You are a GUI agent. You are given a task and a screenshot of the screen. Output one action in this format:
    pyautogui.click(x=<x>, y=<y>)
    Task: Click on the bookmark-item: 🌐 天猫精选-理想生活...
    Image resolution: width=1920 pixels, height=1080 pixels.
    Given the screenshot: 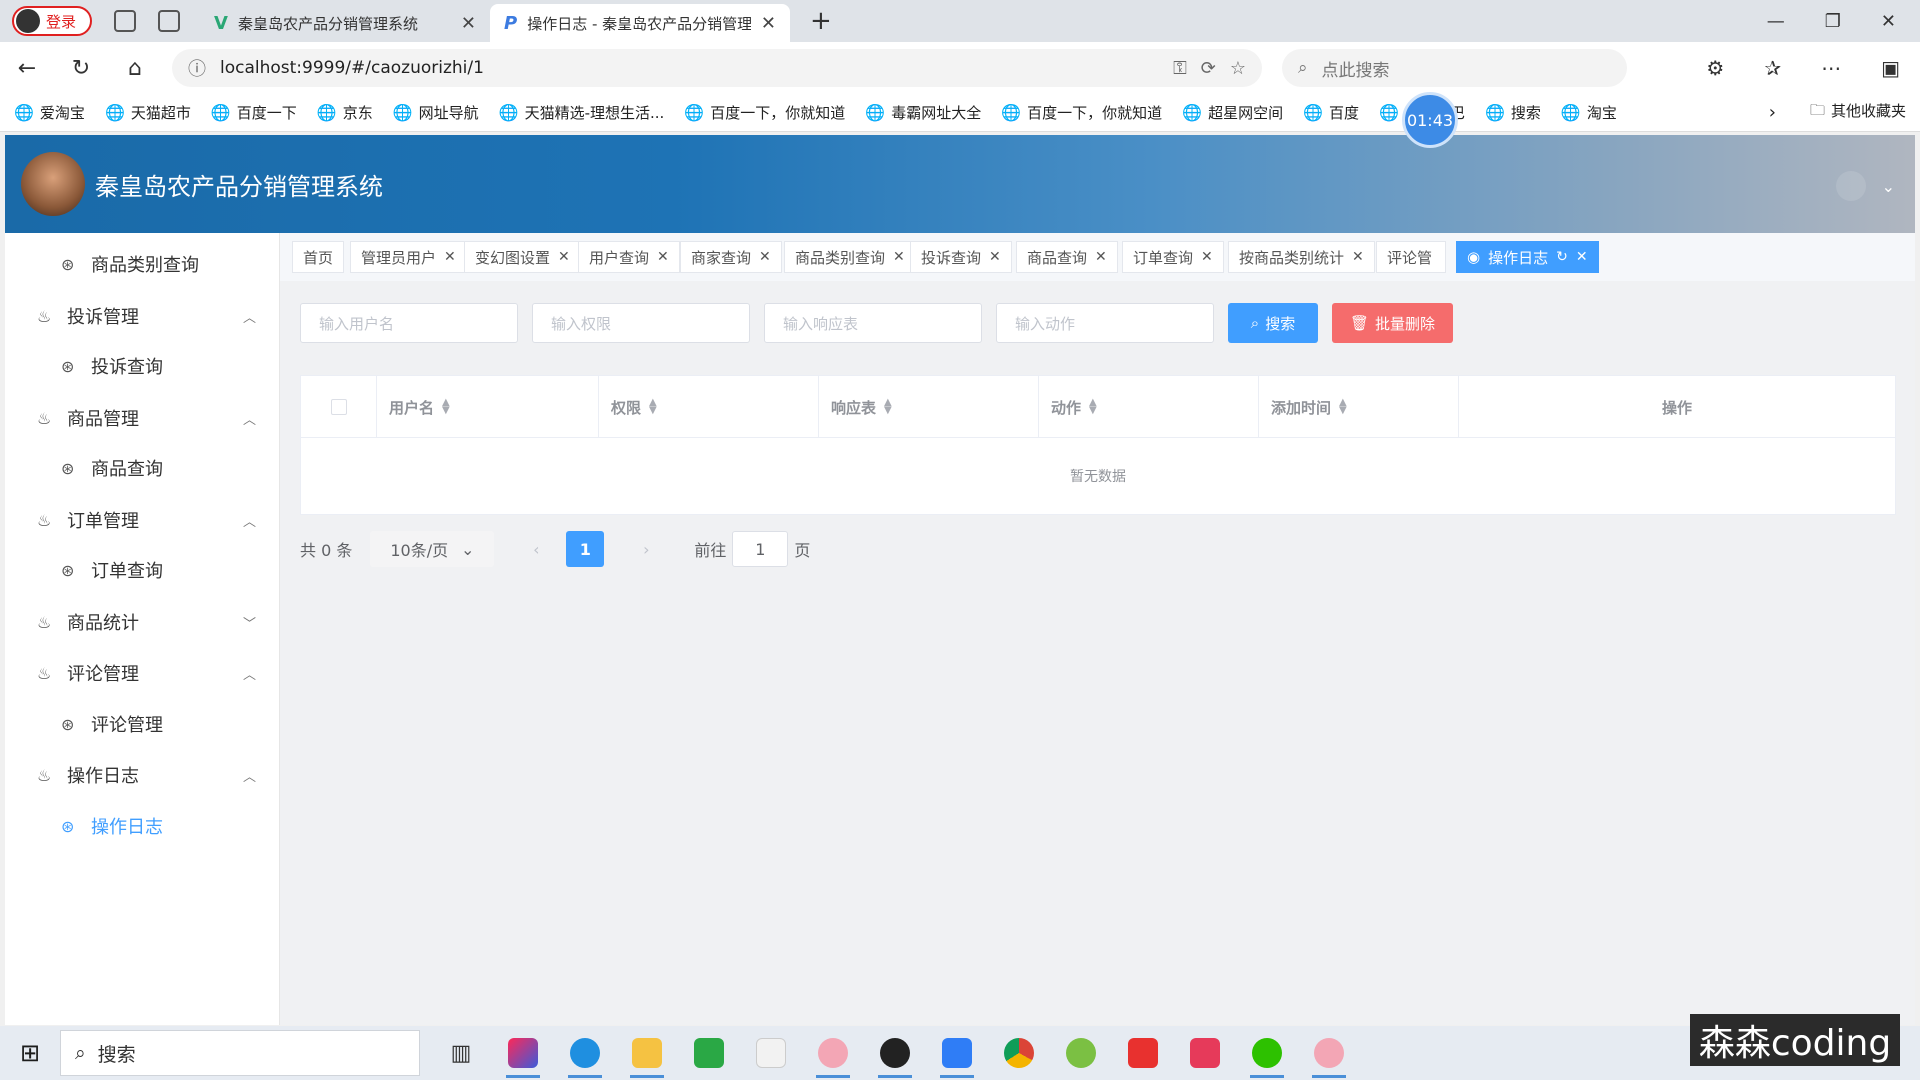 What is the action you would take?
    pyautogui.click(x=582, y=112)
    